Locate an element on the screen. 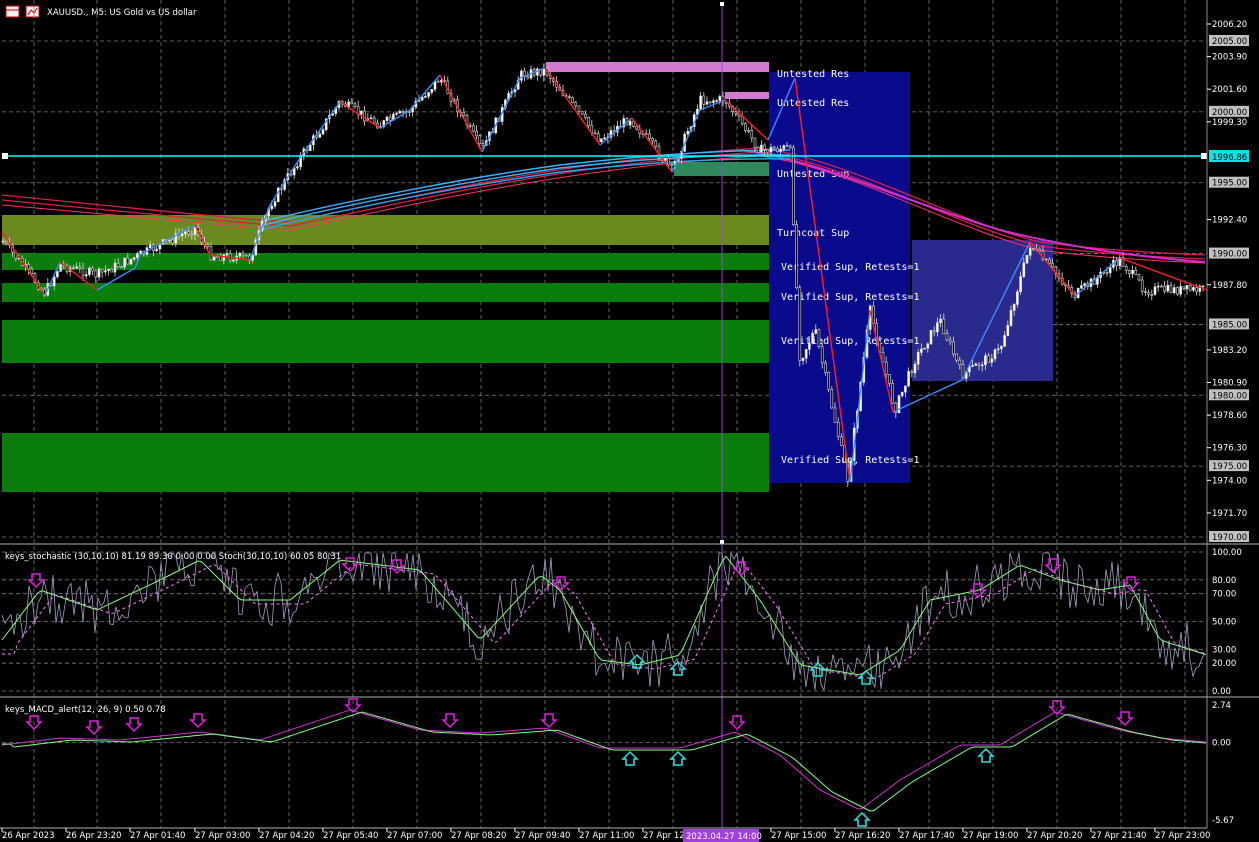  time-label: 27 Apr 09:40 is located at coordinates (542, 836).